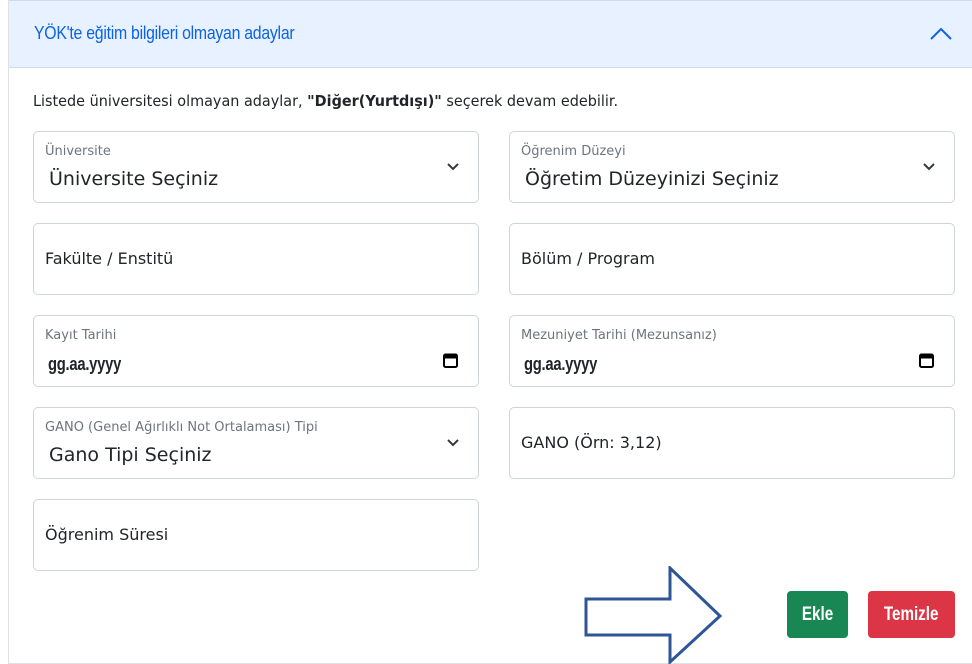 Image resolution: width=972 pixels, height=664 pixels. I want to click on right-arrow-icon, so click(653, 615).